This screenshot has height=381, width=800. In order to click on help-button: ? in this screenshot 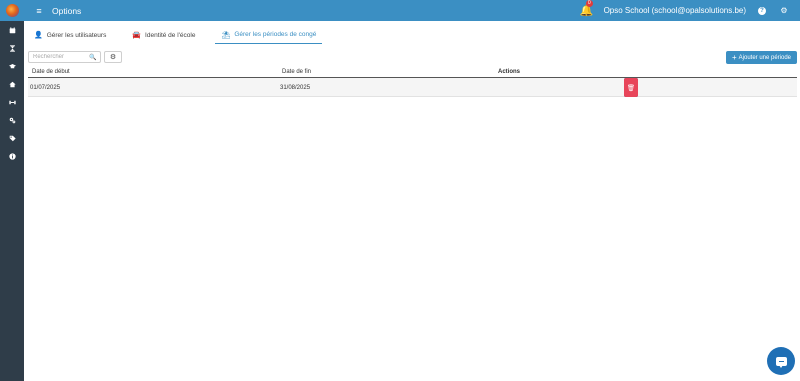, I will do `click(762, 11)`.